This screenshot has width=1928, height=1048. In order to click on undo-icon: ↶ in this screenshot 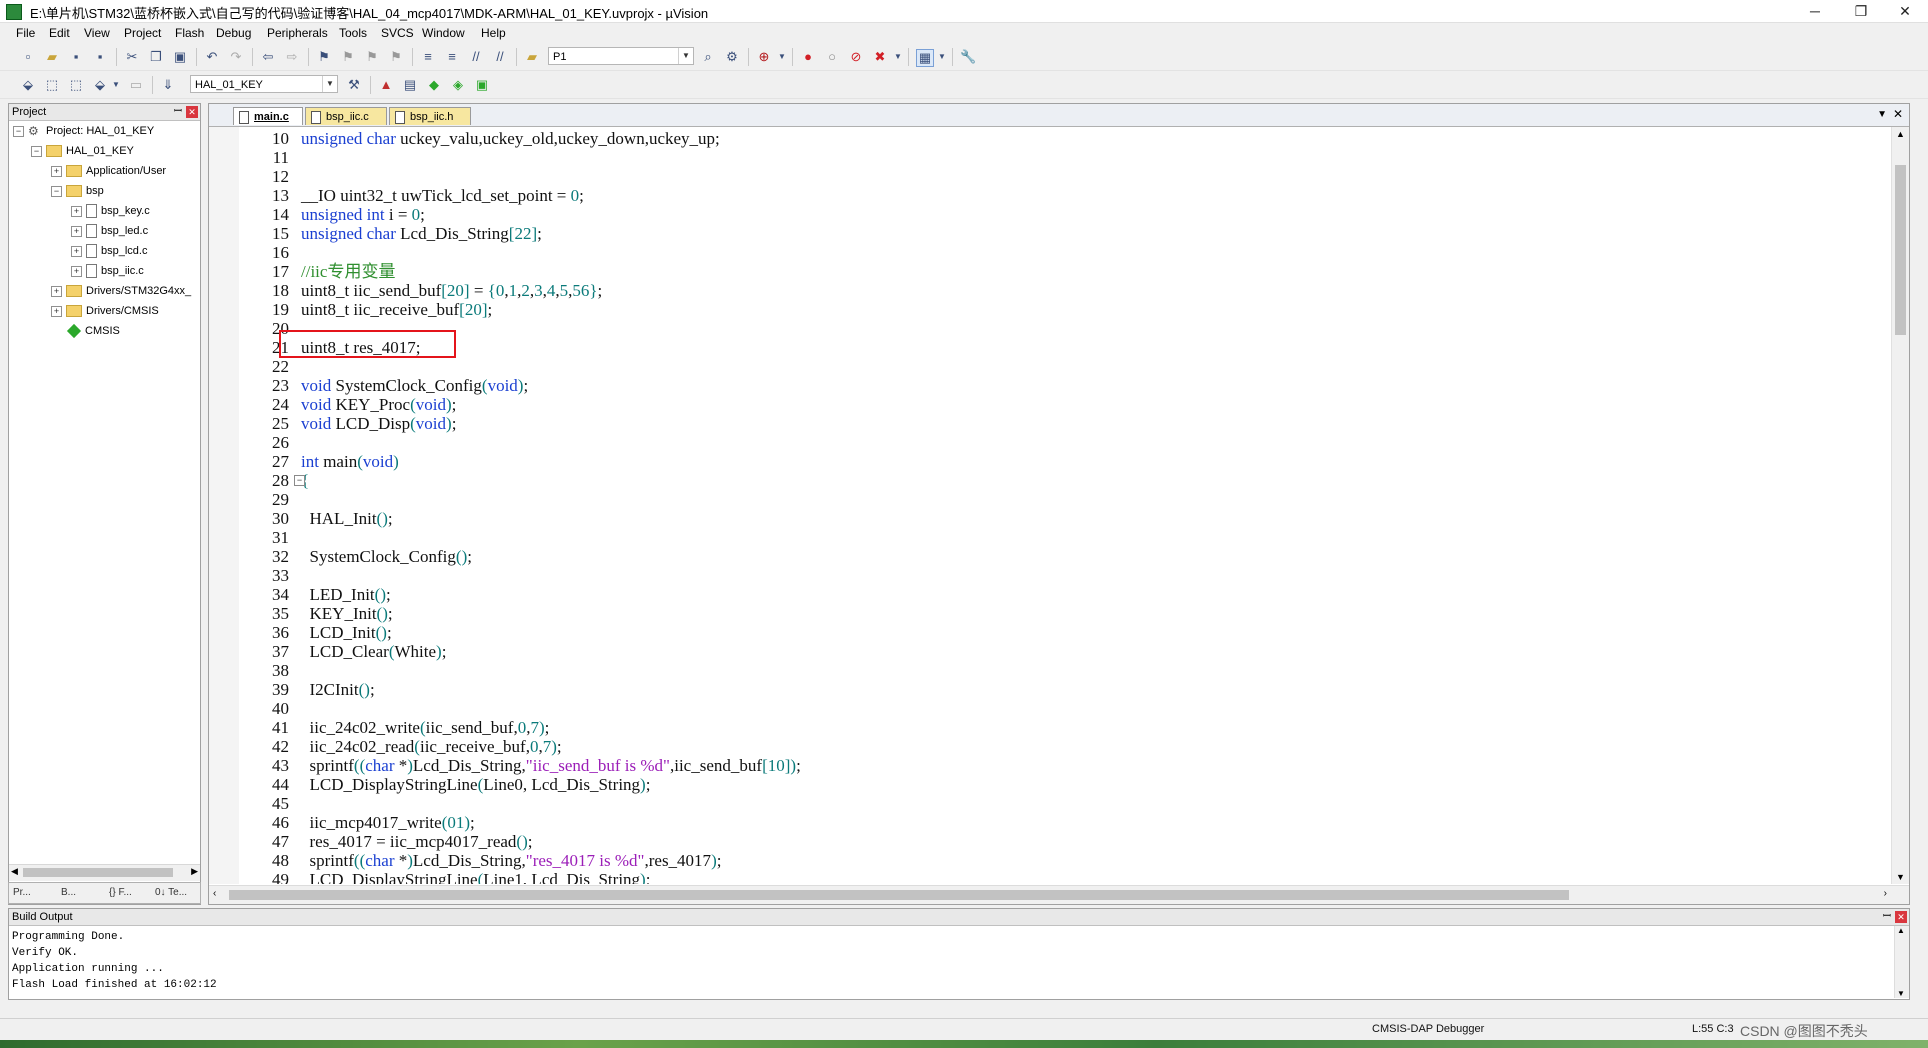, I will do `click(212, 57)`.